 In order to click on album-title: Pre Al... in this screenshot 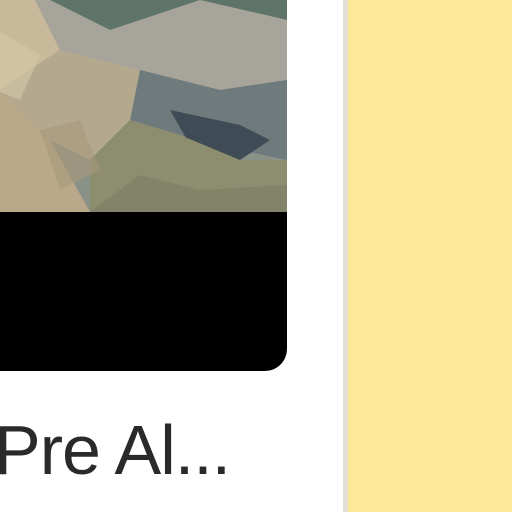, I will do `click(147, 450)`.